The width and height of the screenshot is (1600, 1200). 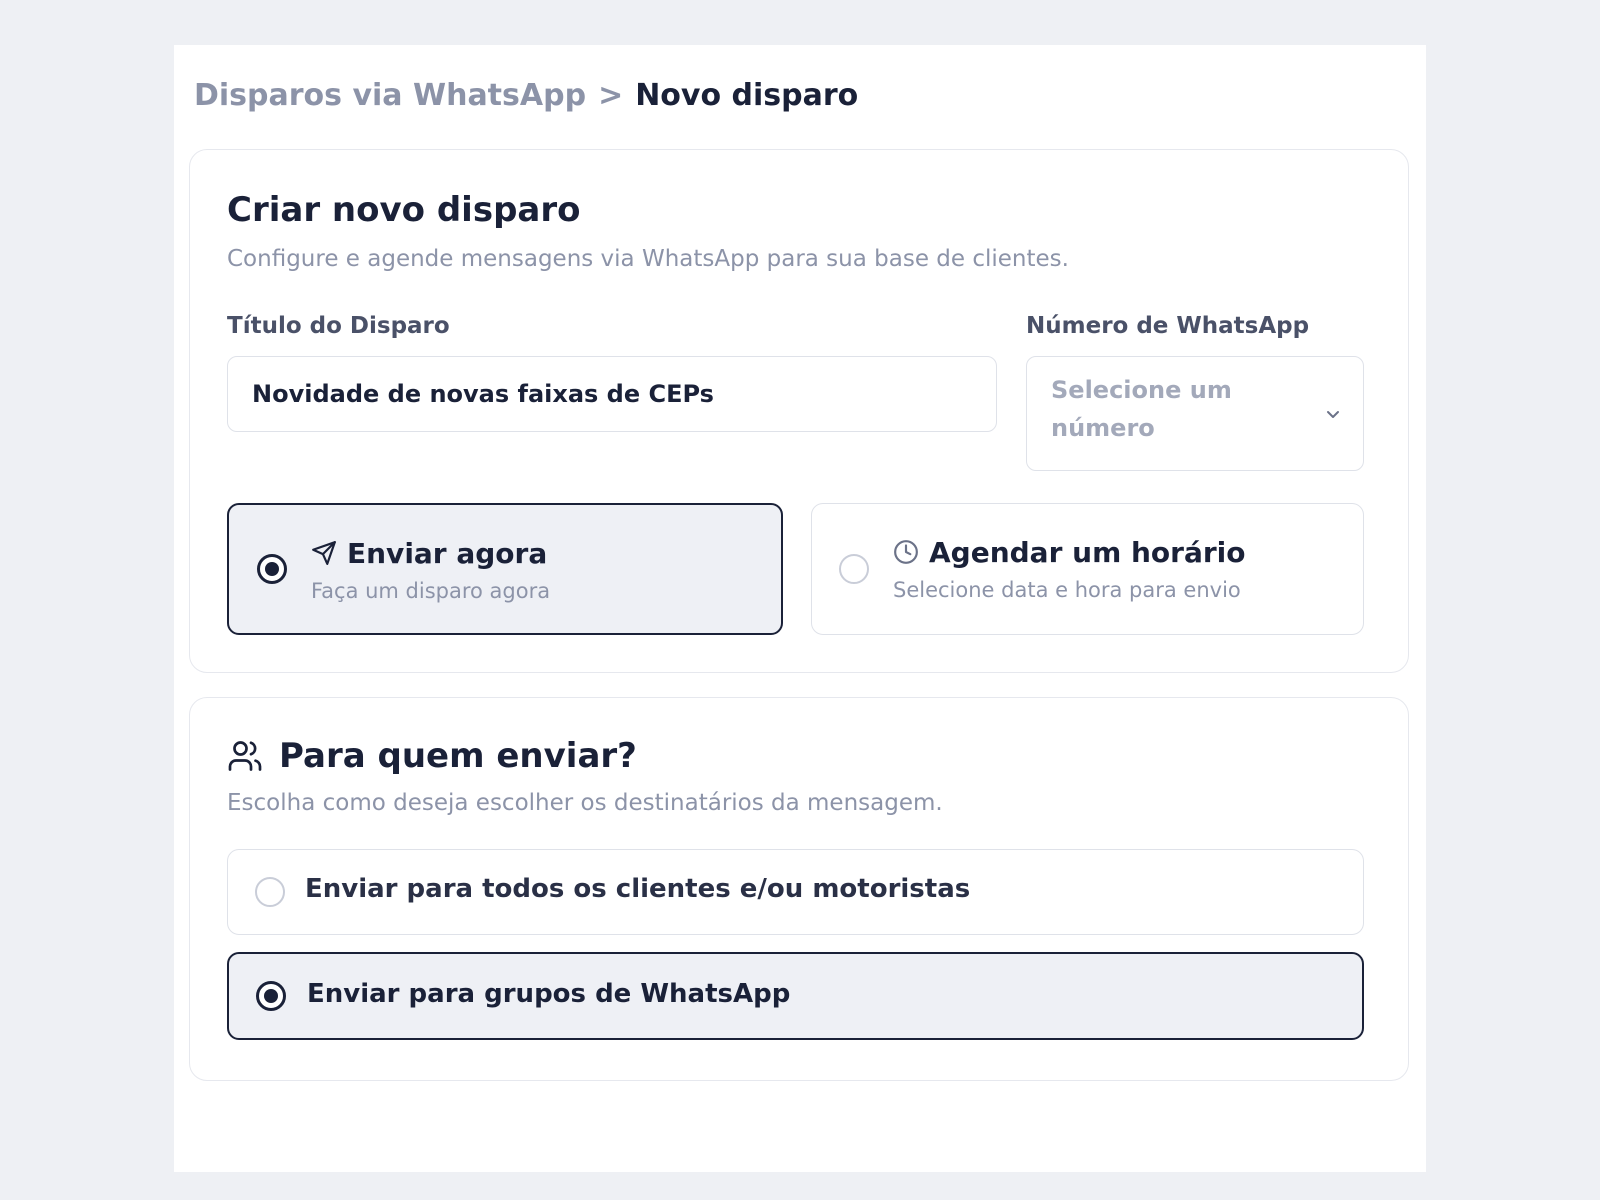 What do you see at coordinates (795, 996) in the screenshot?
I see `recipients-option-groups: Enviar para grupos de WhatsApp` at bounding box center [795, 996].